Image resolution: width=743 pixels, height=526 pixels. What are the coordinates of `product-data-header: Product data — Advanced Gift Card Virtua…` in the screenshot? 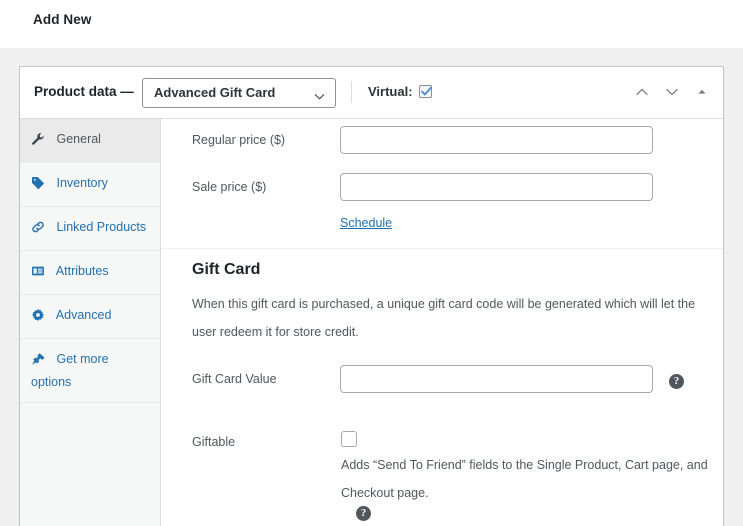 It's located at (371, 93).